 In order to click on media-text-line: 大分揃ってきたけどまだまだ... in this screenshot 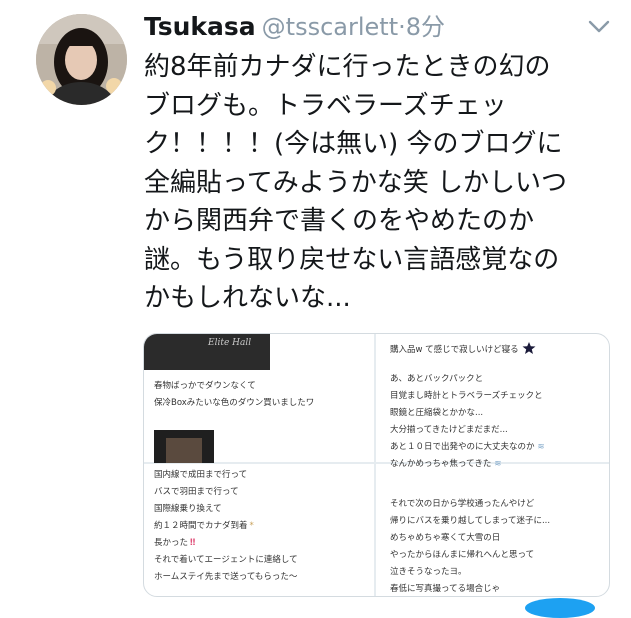, I will do `click(449, 430)`.